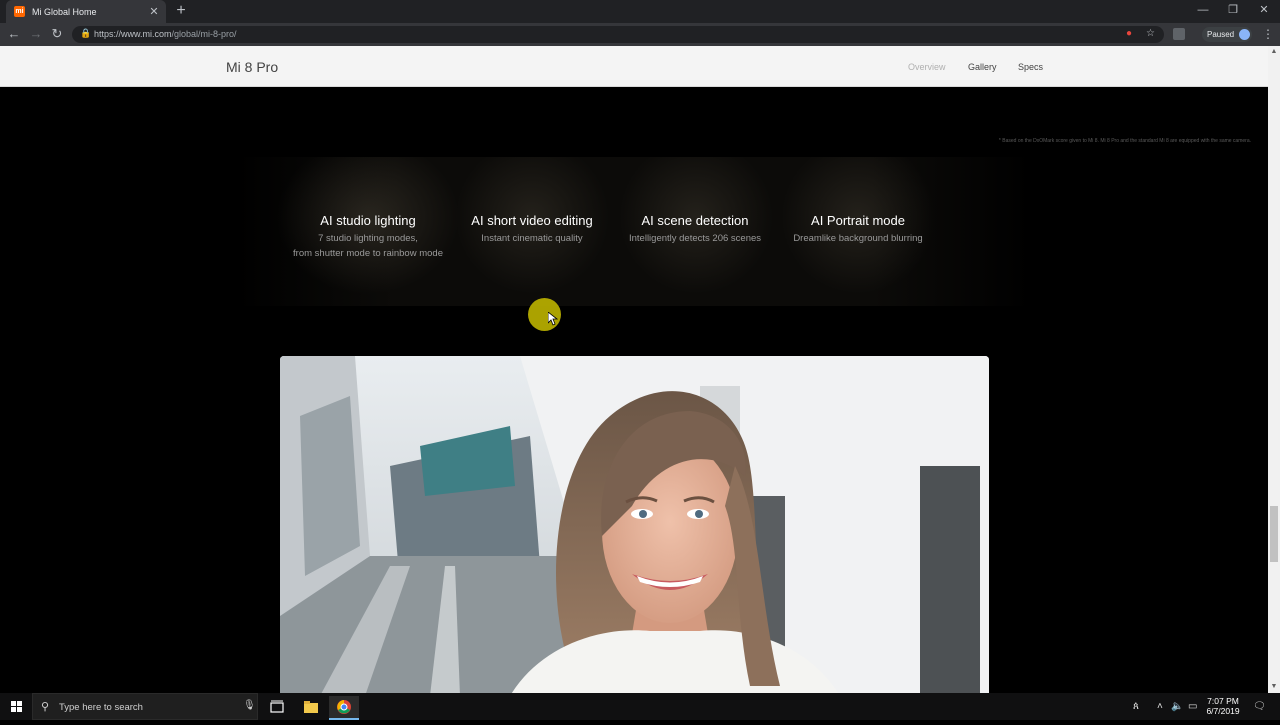 Image resolution: width=1280 pixels, height=725 pixels. Describe the element at coordinates (1129, 33) in the screenshot. I see `blocked-icon: ●` at that location.